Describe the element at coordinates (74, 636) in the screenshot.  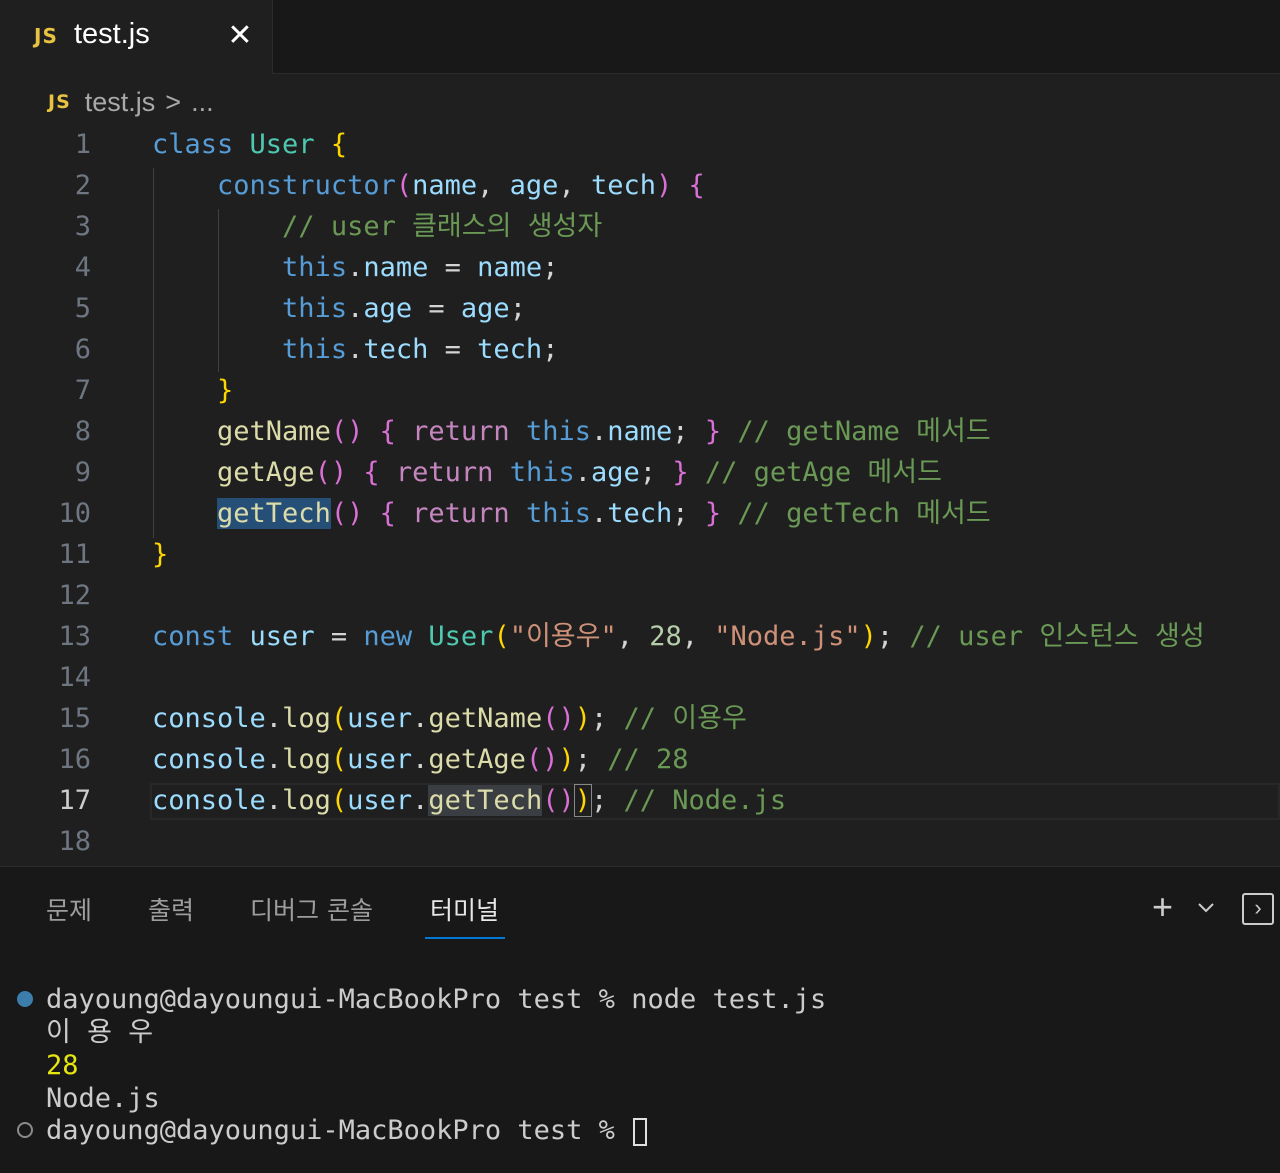
I see `line-number: 13` at that location.